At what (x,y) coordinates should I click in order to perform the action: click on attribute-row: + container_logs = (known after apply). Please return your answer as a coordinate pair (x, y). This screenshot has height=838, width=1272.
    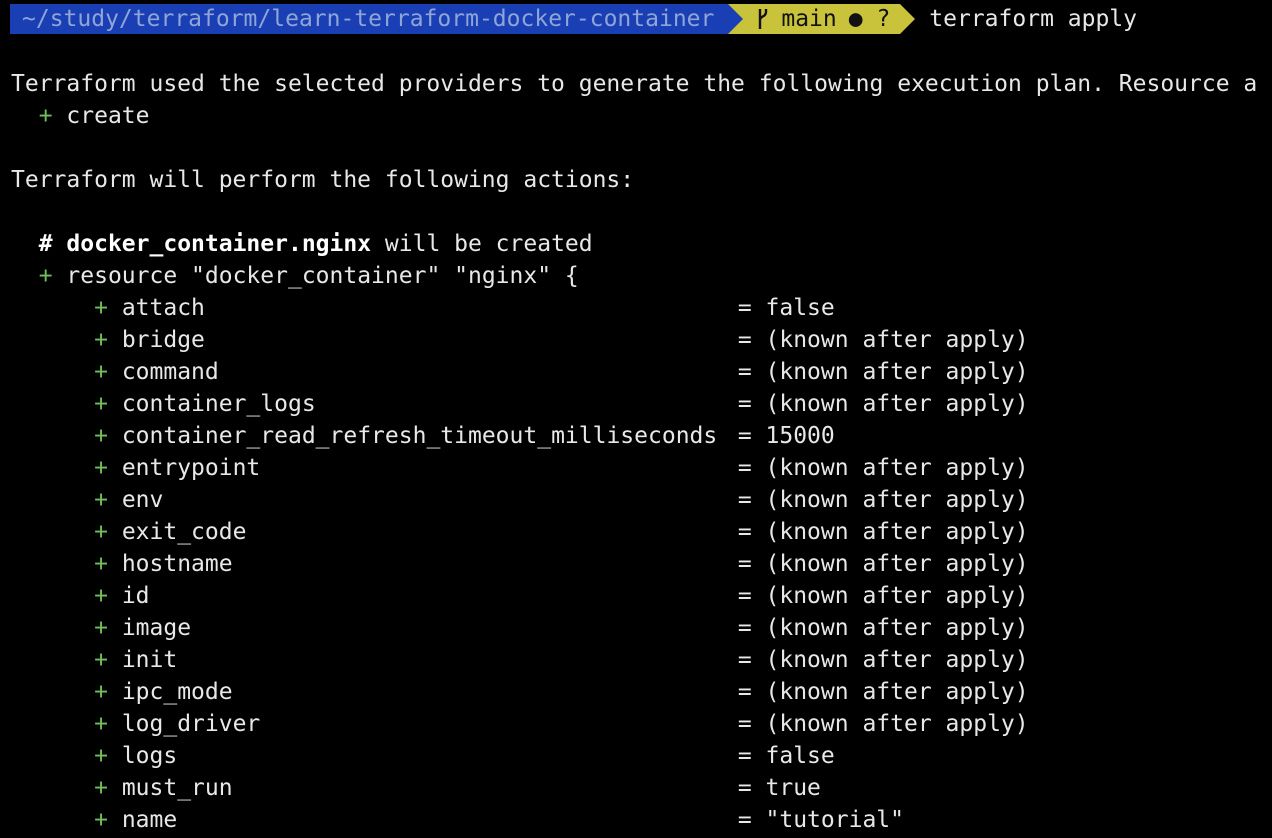
    Looking at the image, I should click on (520, 404).